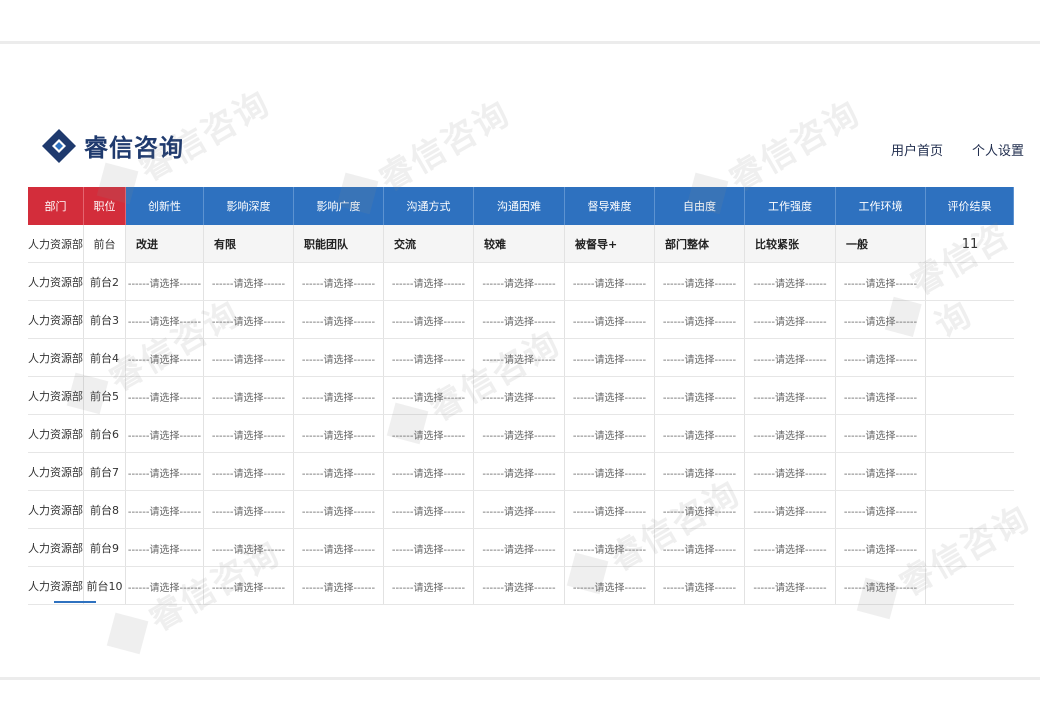  Describe the element at coordinates (917, 149) in the screenshot. I see `nav-home-link: 用户首页` at that location.